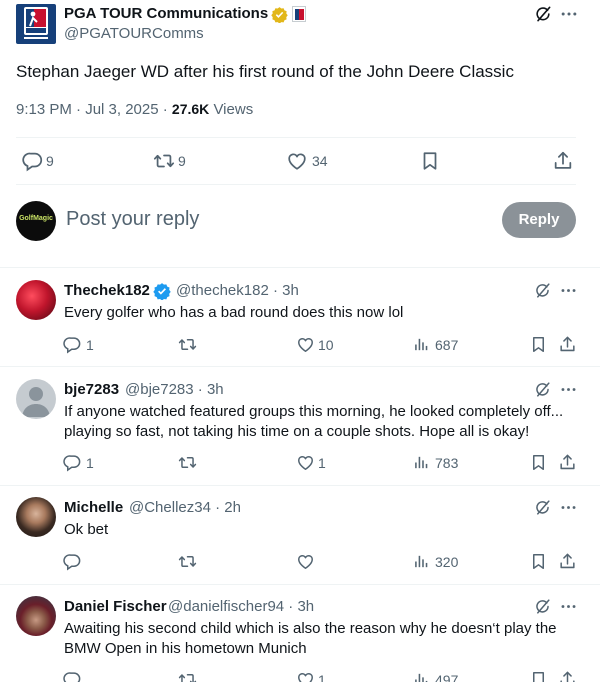  Describe the element at coordinates (185, 648) in the screenshot. I see `reply-text-line: BMW Open in his hometown Munich` at that location.